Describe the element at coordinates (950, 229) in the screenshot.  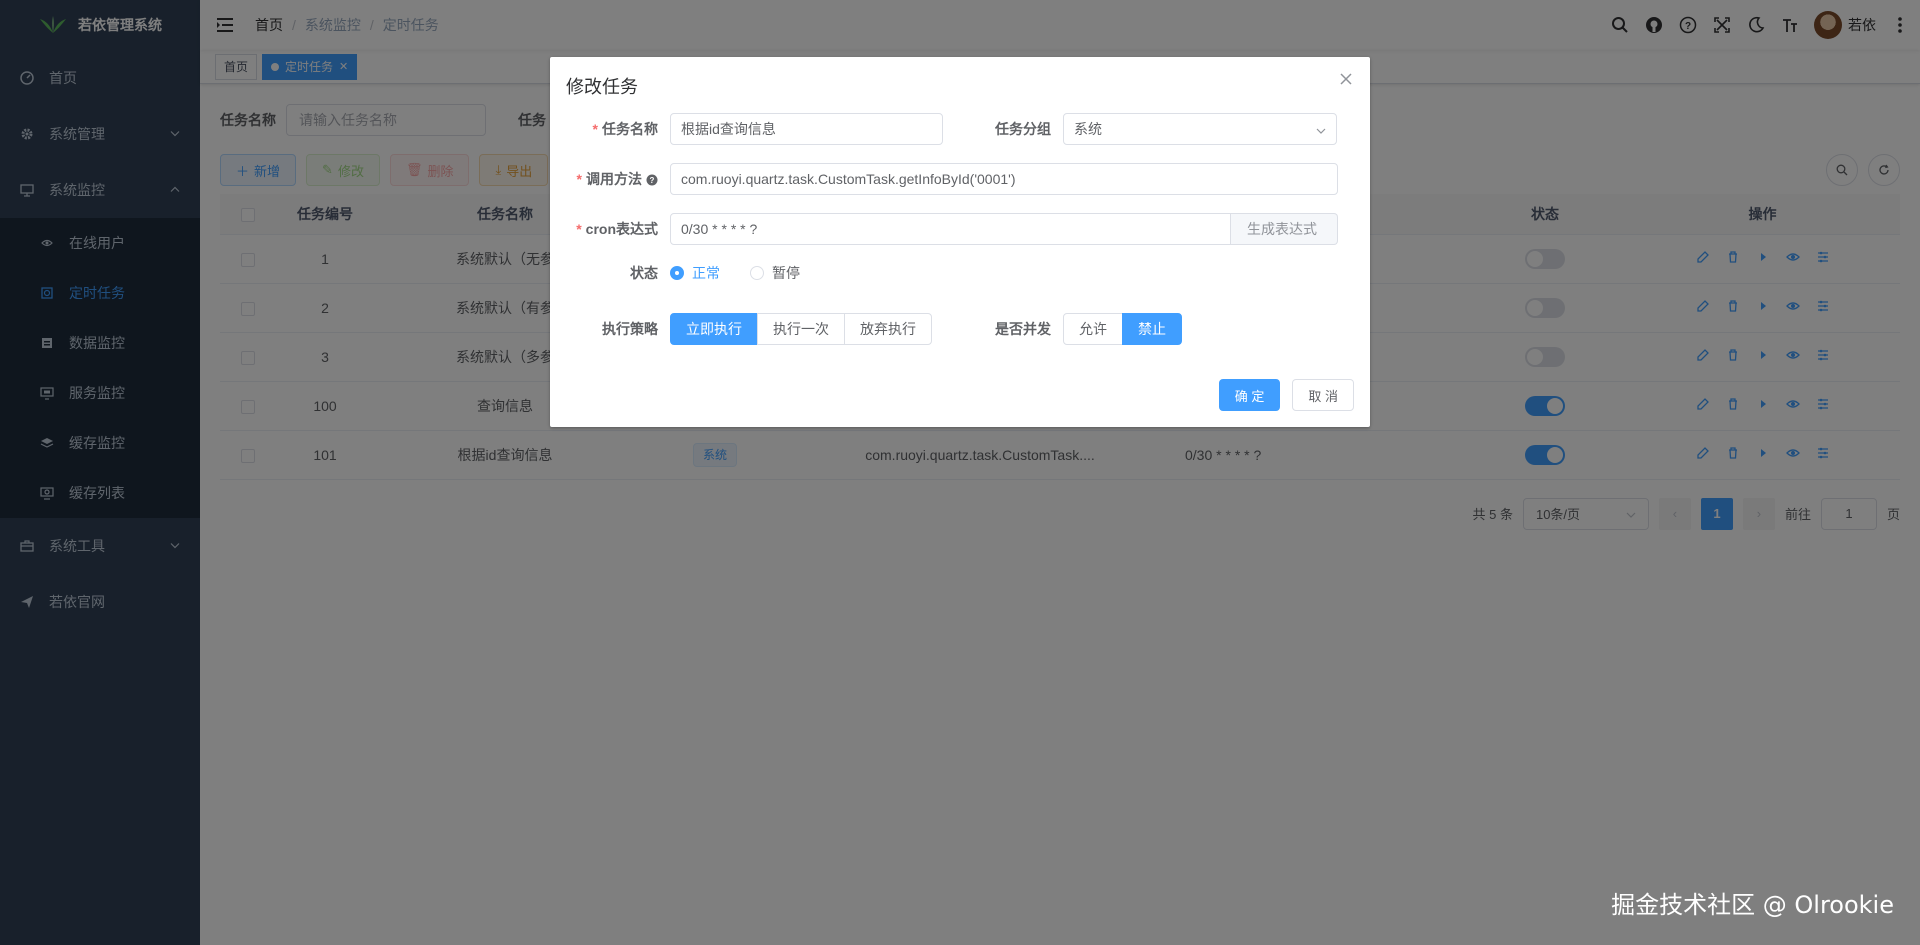
I see `cron-input: 0/30 * * * * ?` at that location.